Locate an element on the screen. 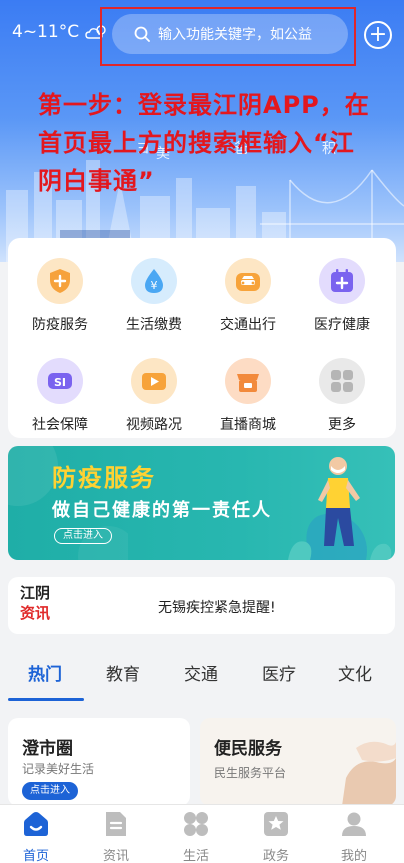 The width and height of the screenshot is (404, 863). service-more: 更多 is located at coordinates (342, 400).